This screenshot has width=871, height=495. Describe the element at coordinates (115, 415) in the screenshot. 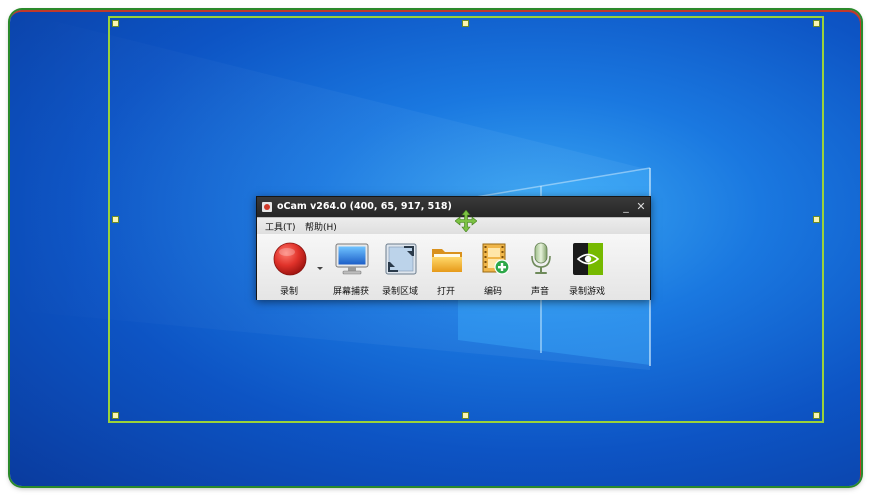

I see `resize-handle-bottom-left` at that location.